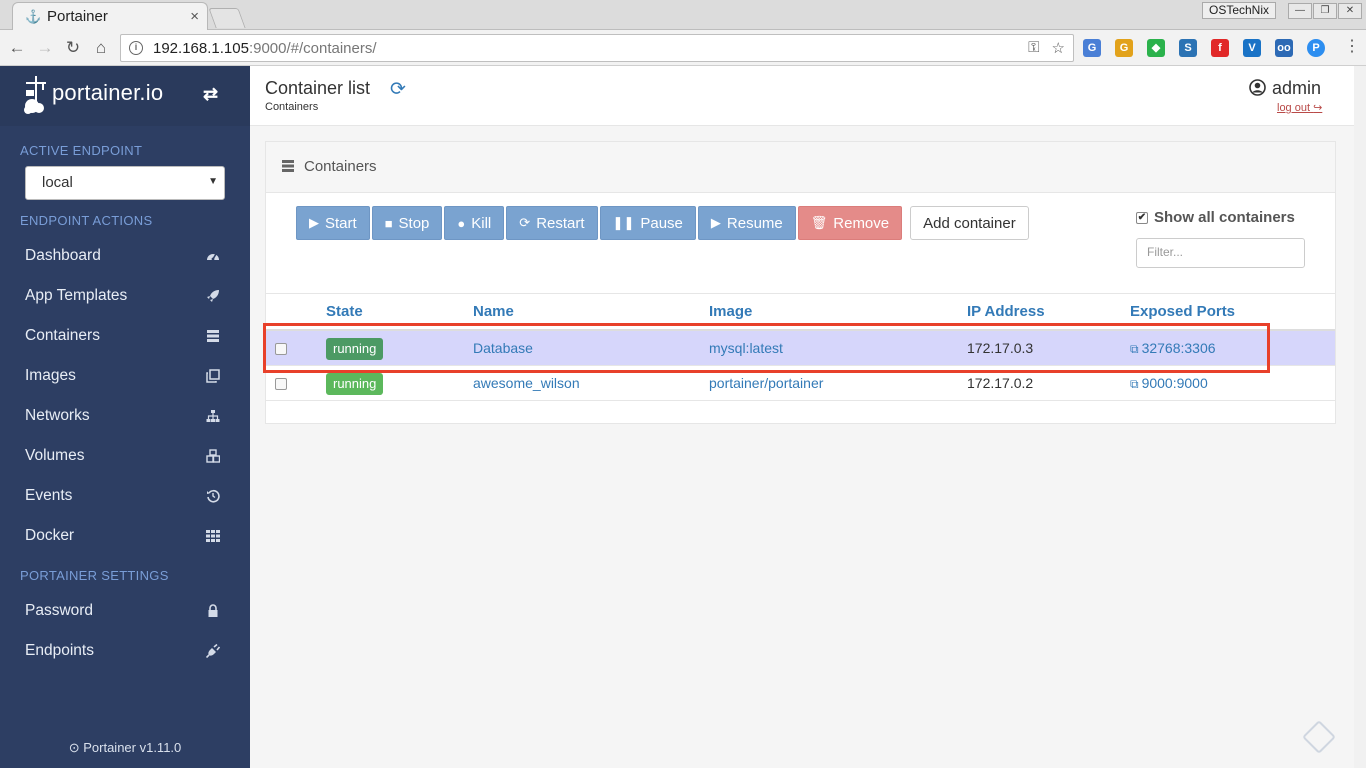 This screenshot has width=1366, height=768. What do you see at coordinates (136, 48) in the screenshot?
I see `info-icon: i` at bounding box center [136, 48].